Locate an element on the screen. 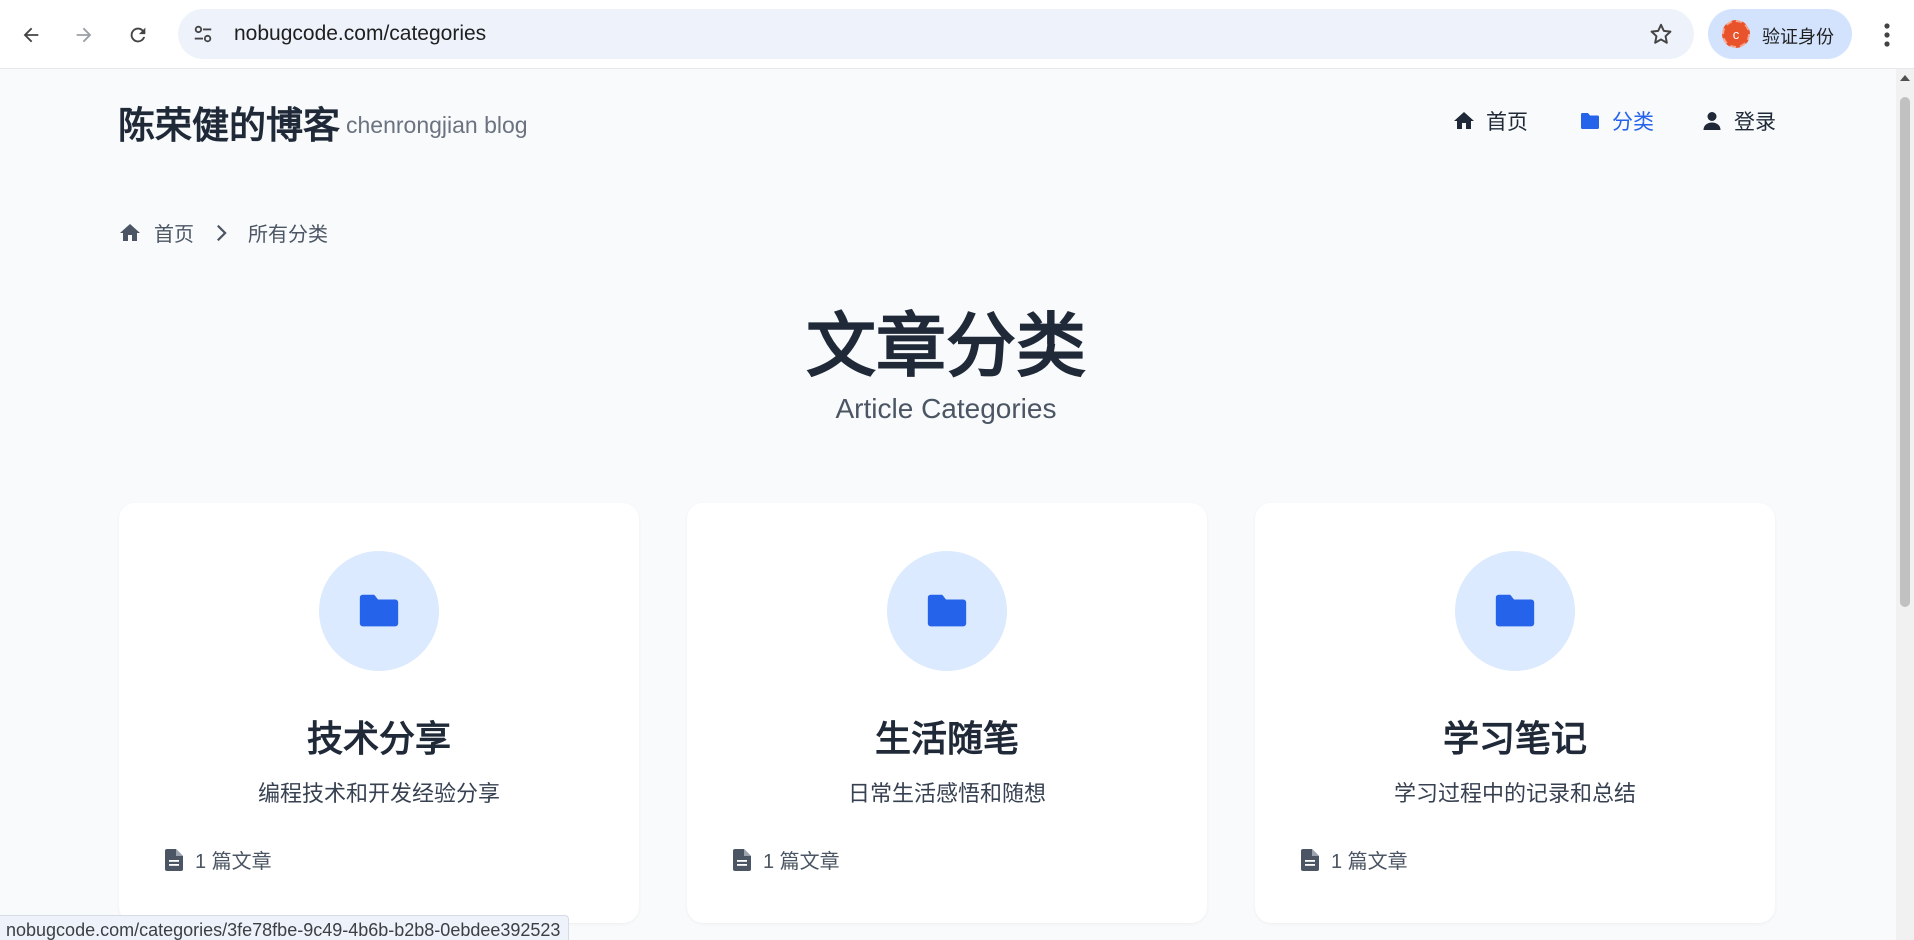  arrow-left-icon is located at coordinates (31, 35).